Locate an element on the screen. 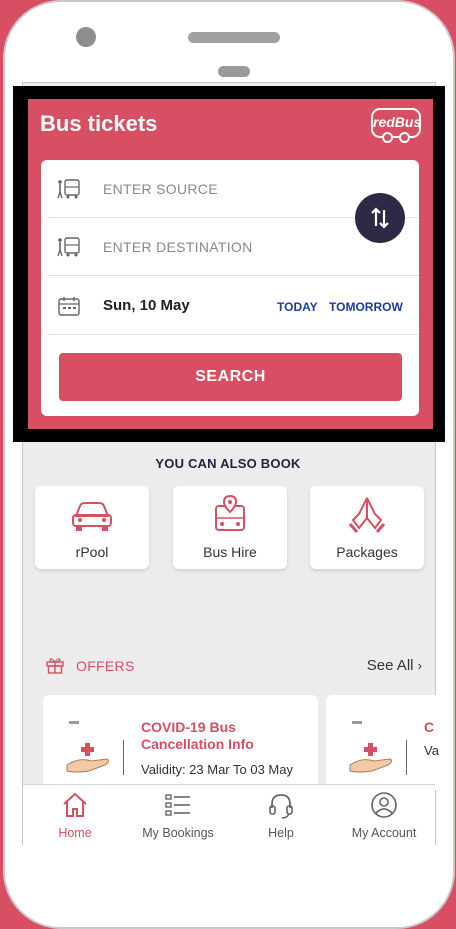 This screenshot has height=929, width=456. bus-hire-icon is located at coordinates (230, 512).